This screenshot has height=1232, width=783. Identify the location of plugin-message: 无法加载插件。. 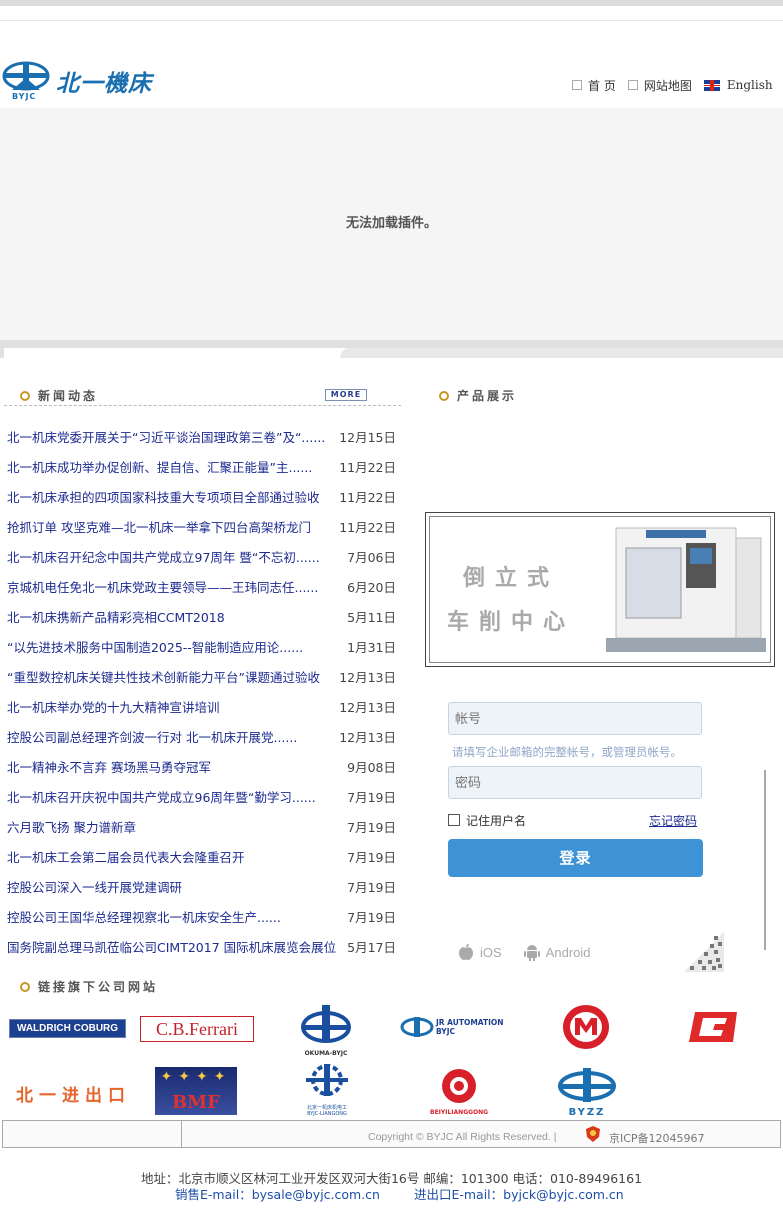
(391, 223).